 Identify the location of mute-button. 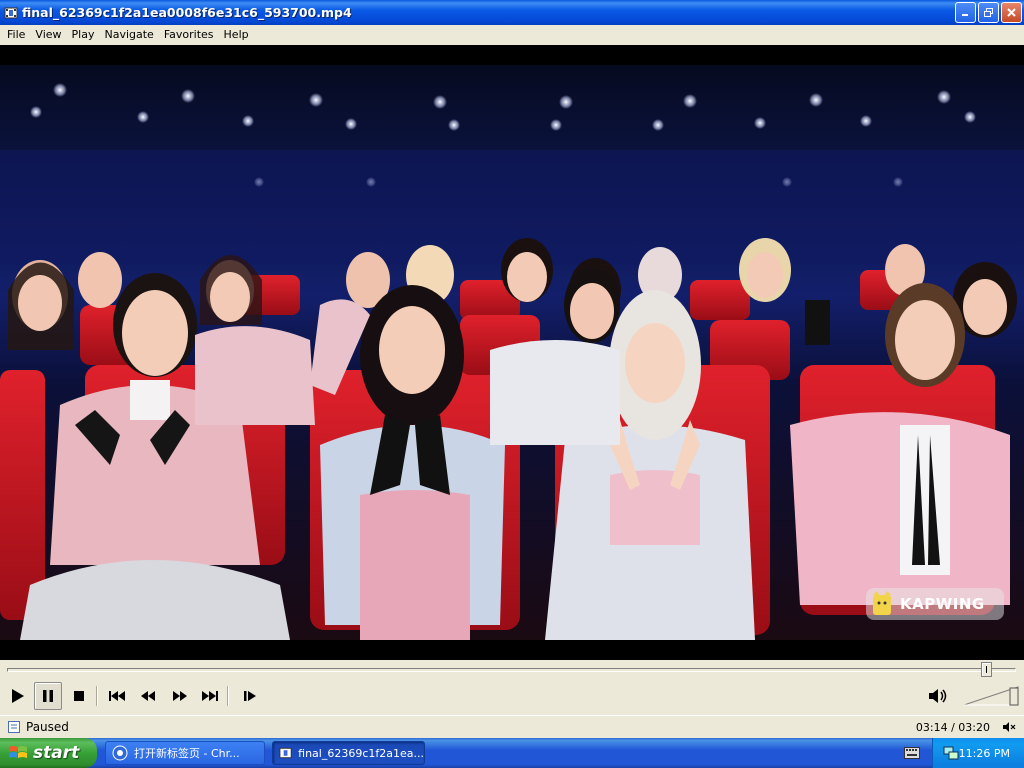
(938, 696).